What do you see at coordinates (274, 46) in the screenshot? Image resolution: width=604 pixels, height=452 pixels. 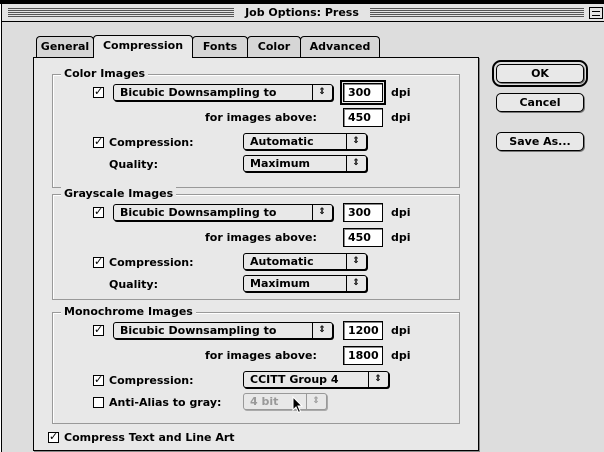 I see `tab-color: Color` at bounding box center [274, 46].